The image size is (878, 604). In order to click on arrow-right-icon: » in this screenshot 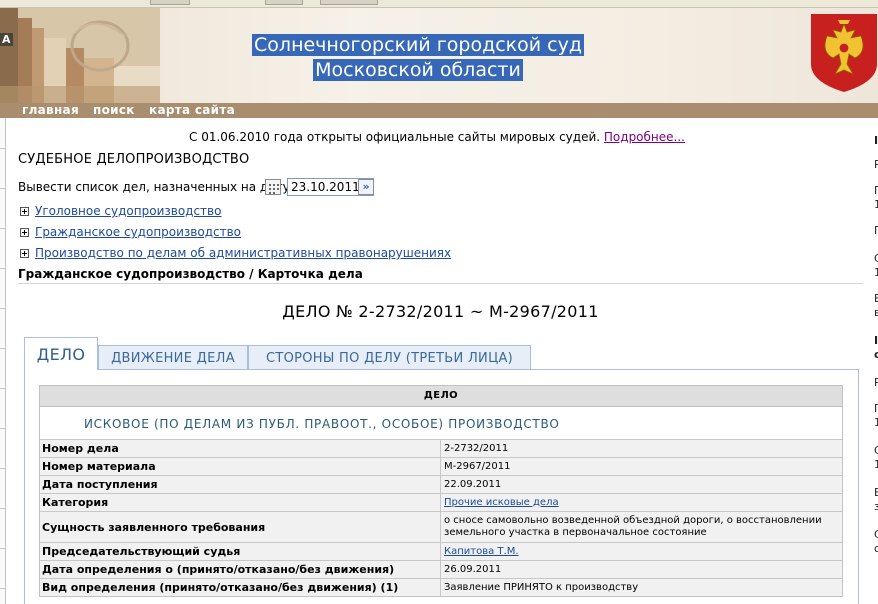, I will do `click(366, 187)`.